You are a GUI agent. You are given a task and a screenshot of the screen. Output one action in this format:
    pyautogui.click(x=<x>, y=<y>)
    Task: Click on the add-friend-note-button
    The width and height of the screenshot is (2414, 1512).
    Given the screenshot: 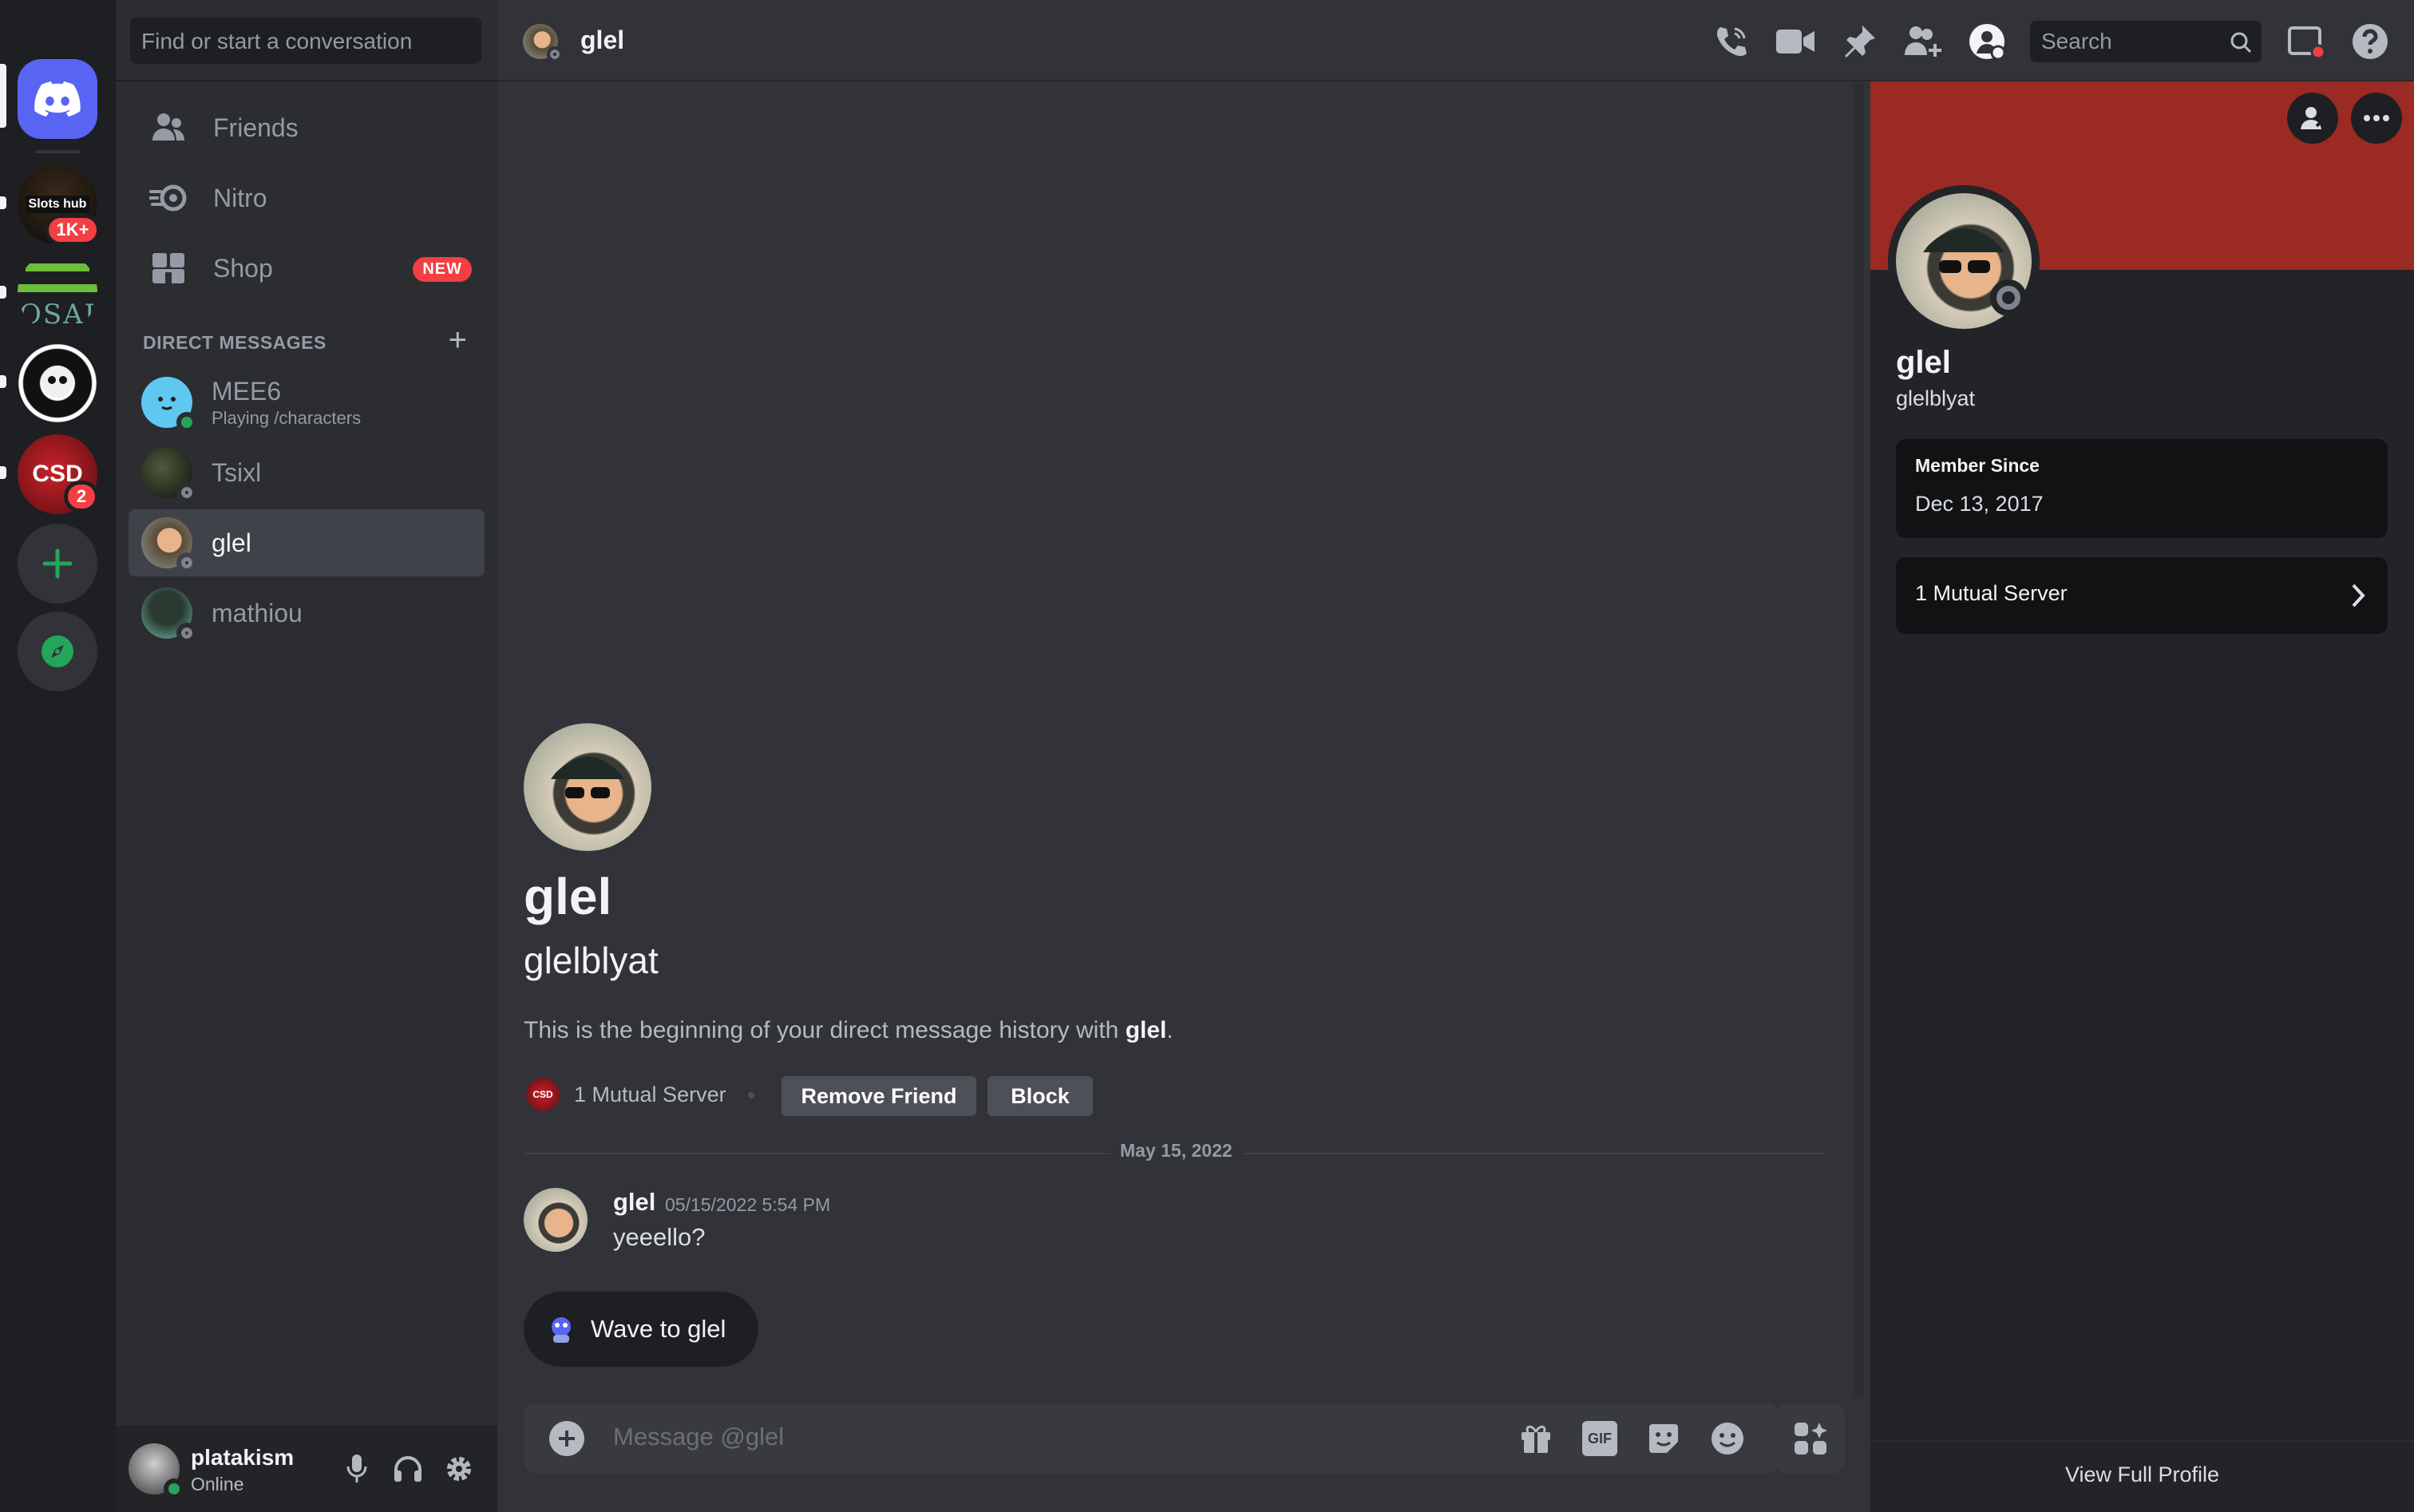 What is the action you would take?
    pyautogui.click(x=2312, y=118)
    